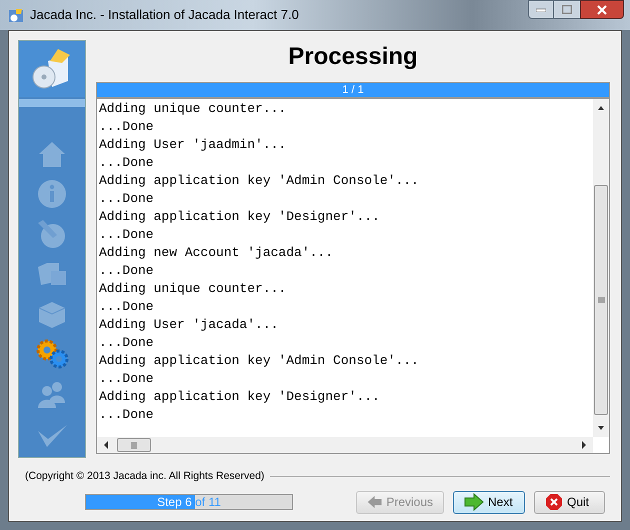 This screenshot has height=530, width=630. What do you see at coordinates (474, 502) in the screenshot?
I see `right-arrow-icon` at bounding box center [474, 502].